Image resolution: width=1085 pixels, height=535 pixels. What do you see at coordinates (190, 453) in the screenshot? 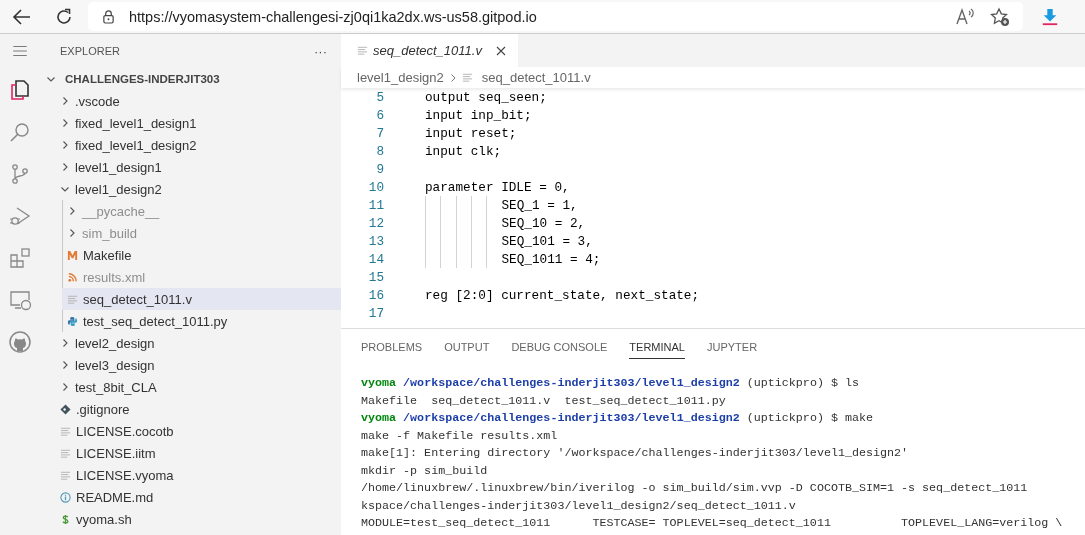
I see `tree-item: LICENSE.iitm` at bounding box center [190, 453].